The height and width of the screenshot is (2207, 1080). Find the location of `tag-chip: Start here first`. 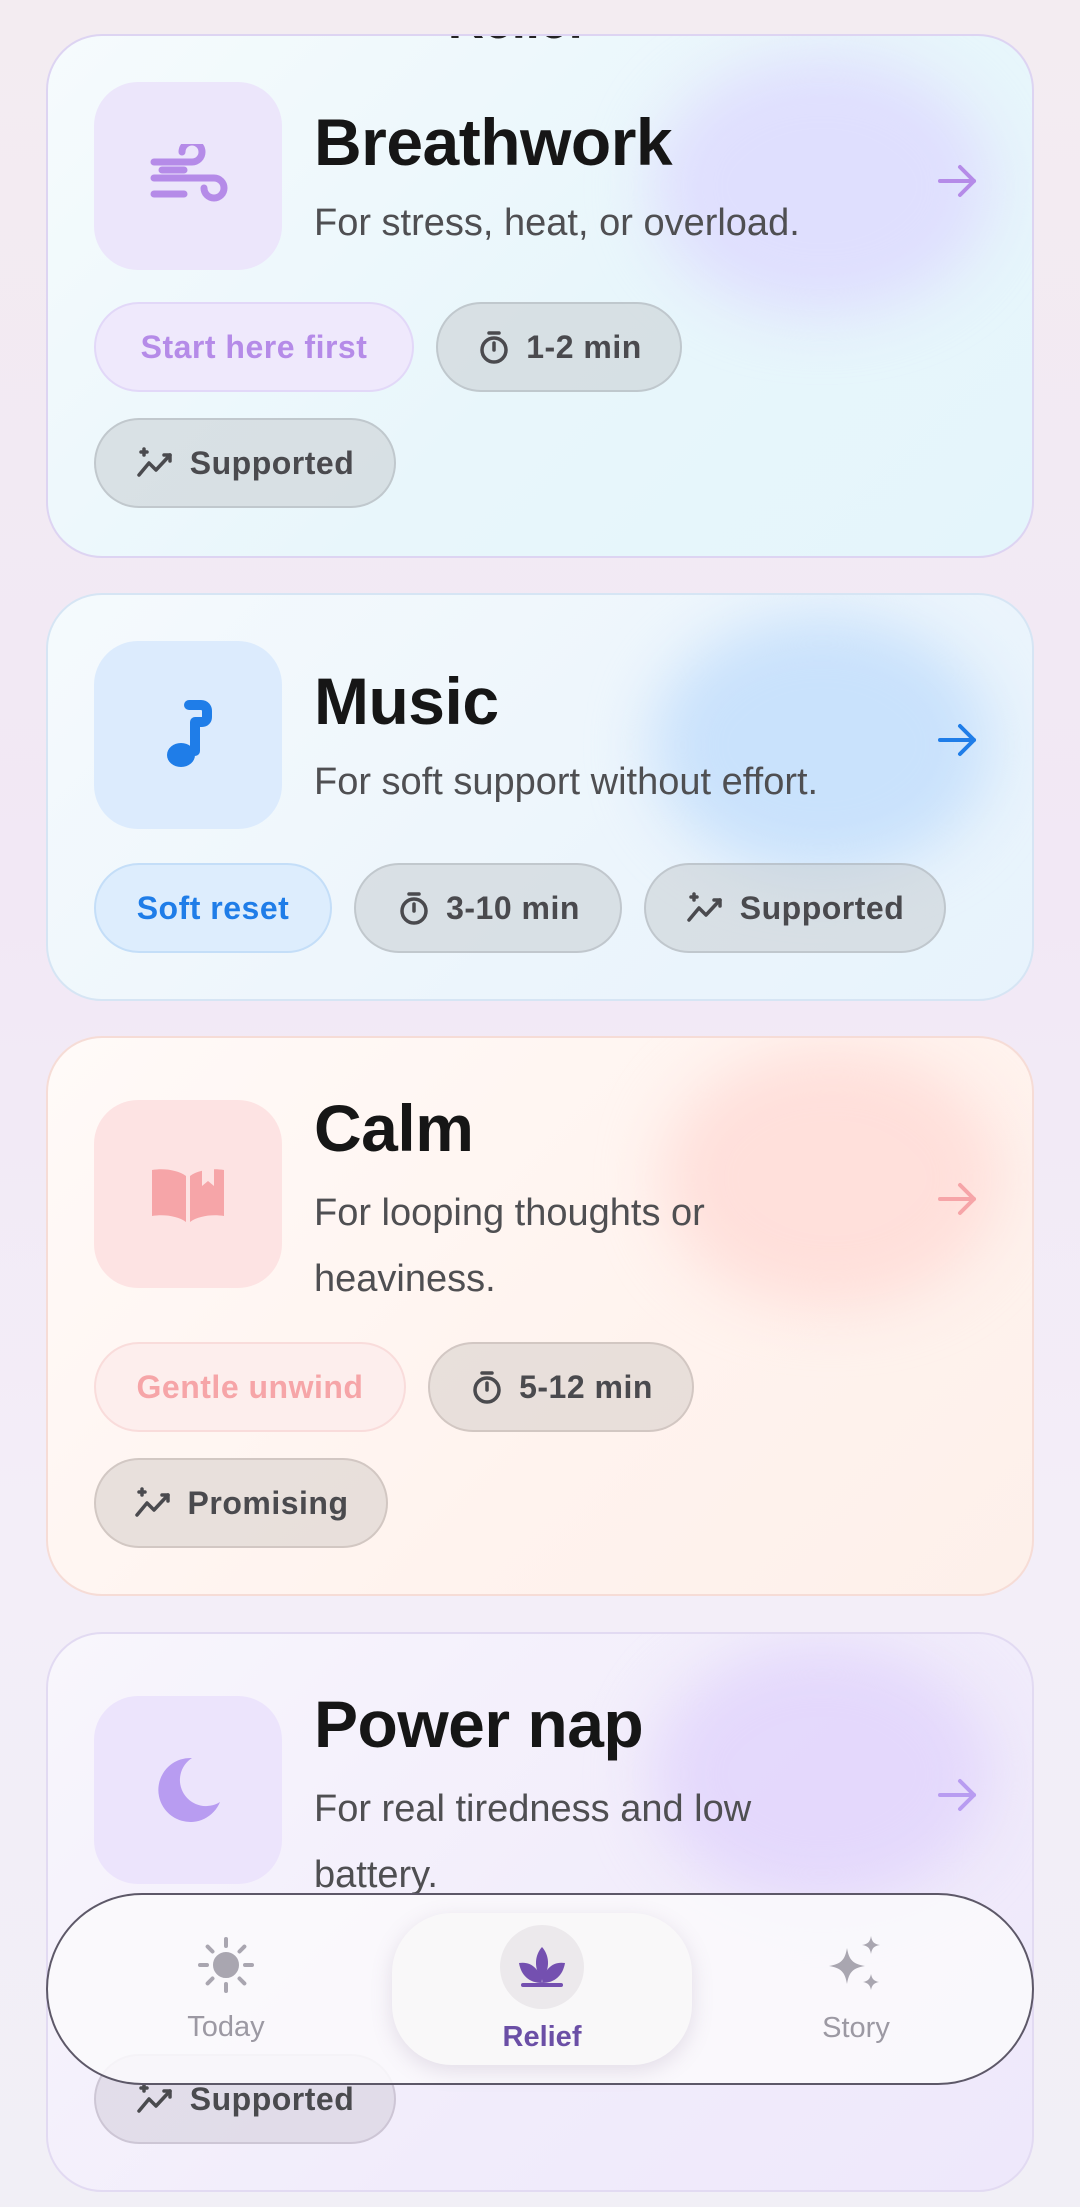

tag-chip: Start here first is located at coordinates (254, 347).